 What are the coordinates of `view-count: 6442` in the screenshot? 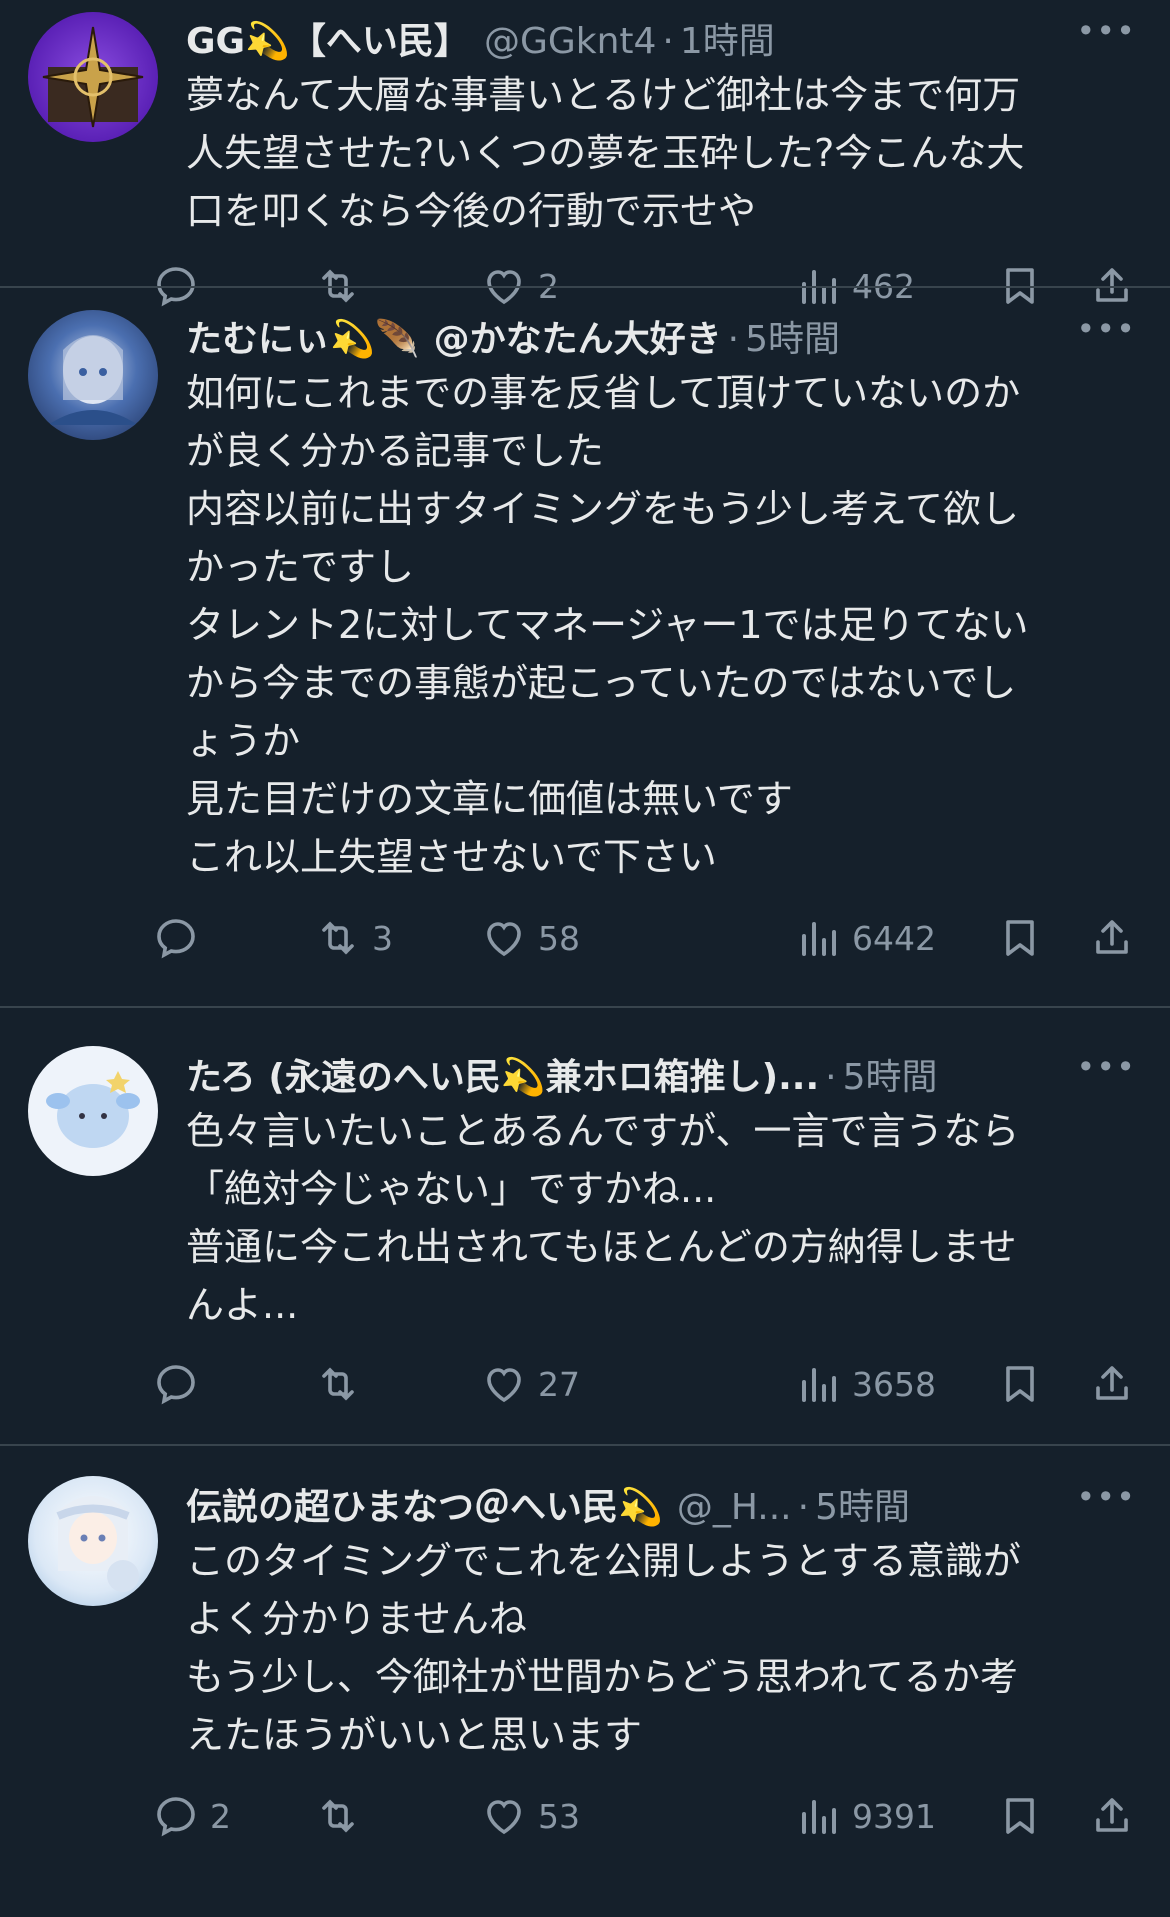 It's located at (894, 938).